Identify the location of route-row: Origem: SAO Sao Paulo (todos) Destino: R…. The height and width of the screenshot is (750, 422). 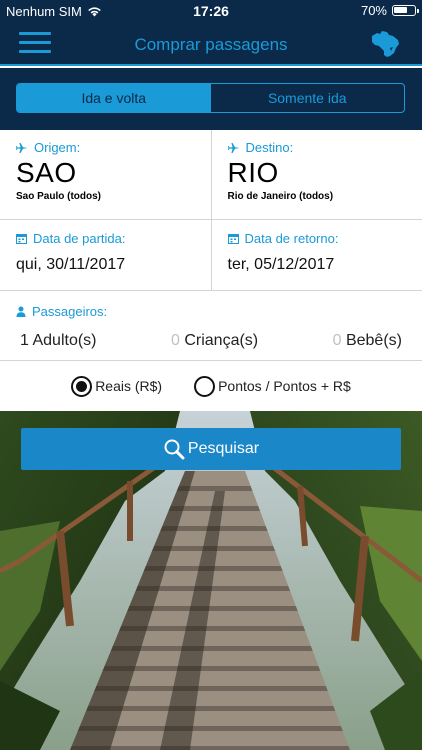
(211, 175).